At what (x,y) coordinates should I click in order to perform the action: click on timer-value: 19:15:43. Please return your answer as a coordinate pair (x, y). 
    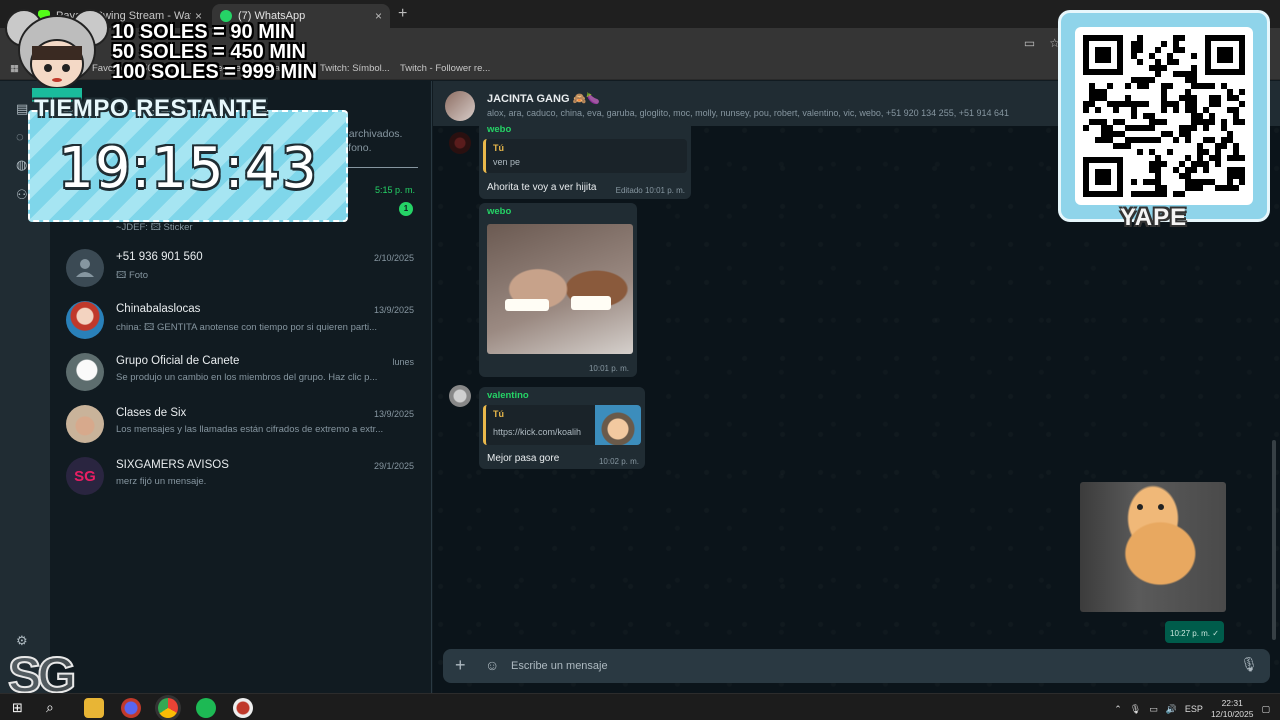
    Looking at the image, I should click on (188, 168).